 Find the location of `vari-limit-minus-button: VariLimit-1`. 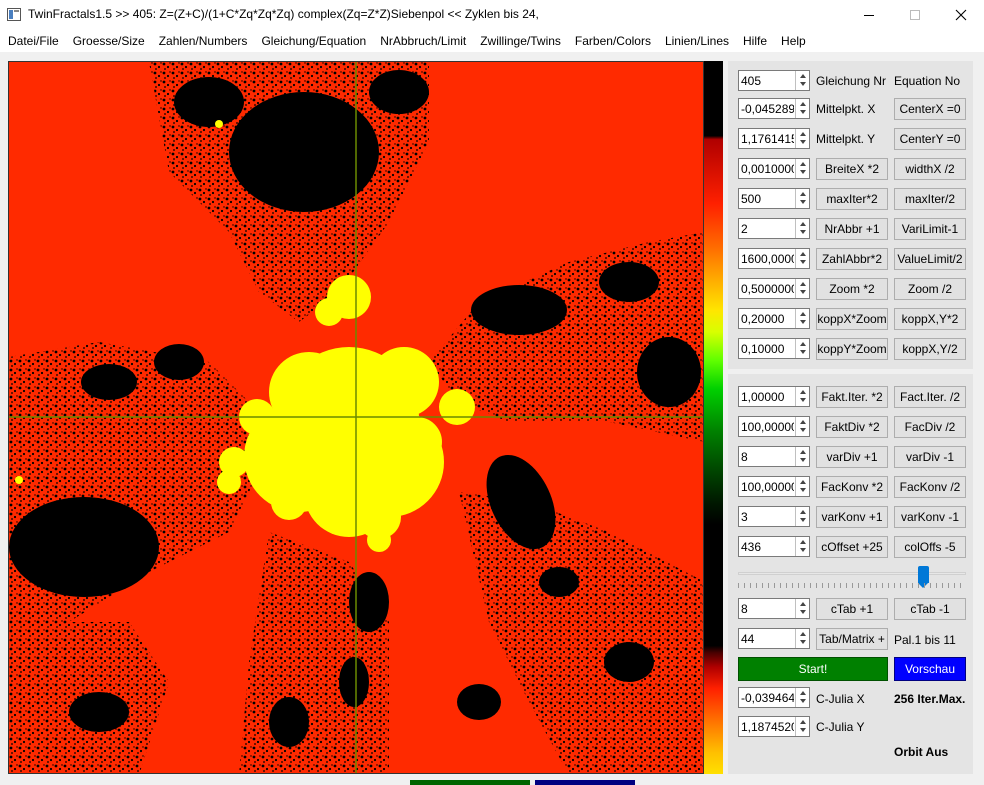

vari-limit-minus-button: VariLimit-1 is located at coordinates (930, 229).